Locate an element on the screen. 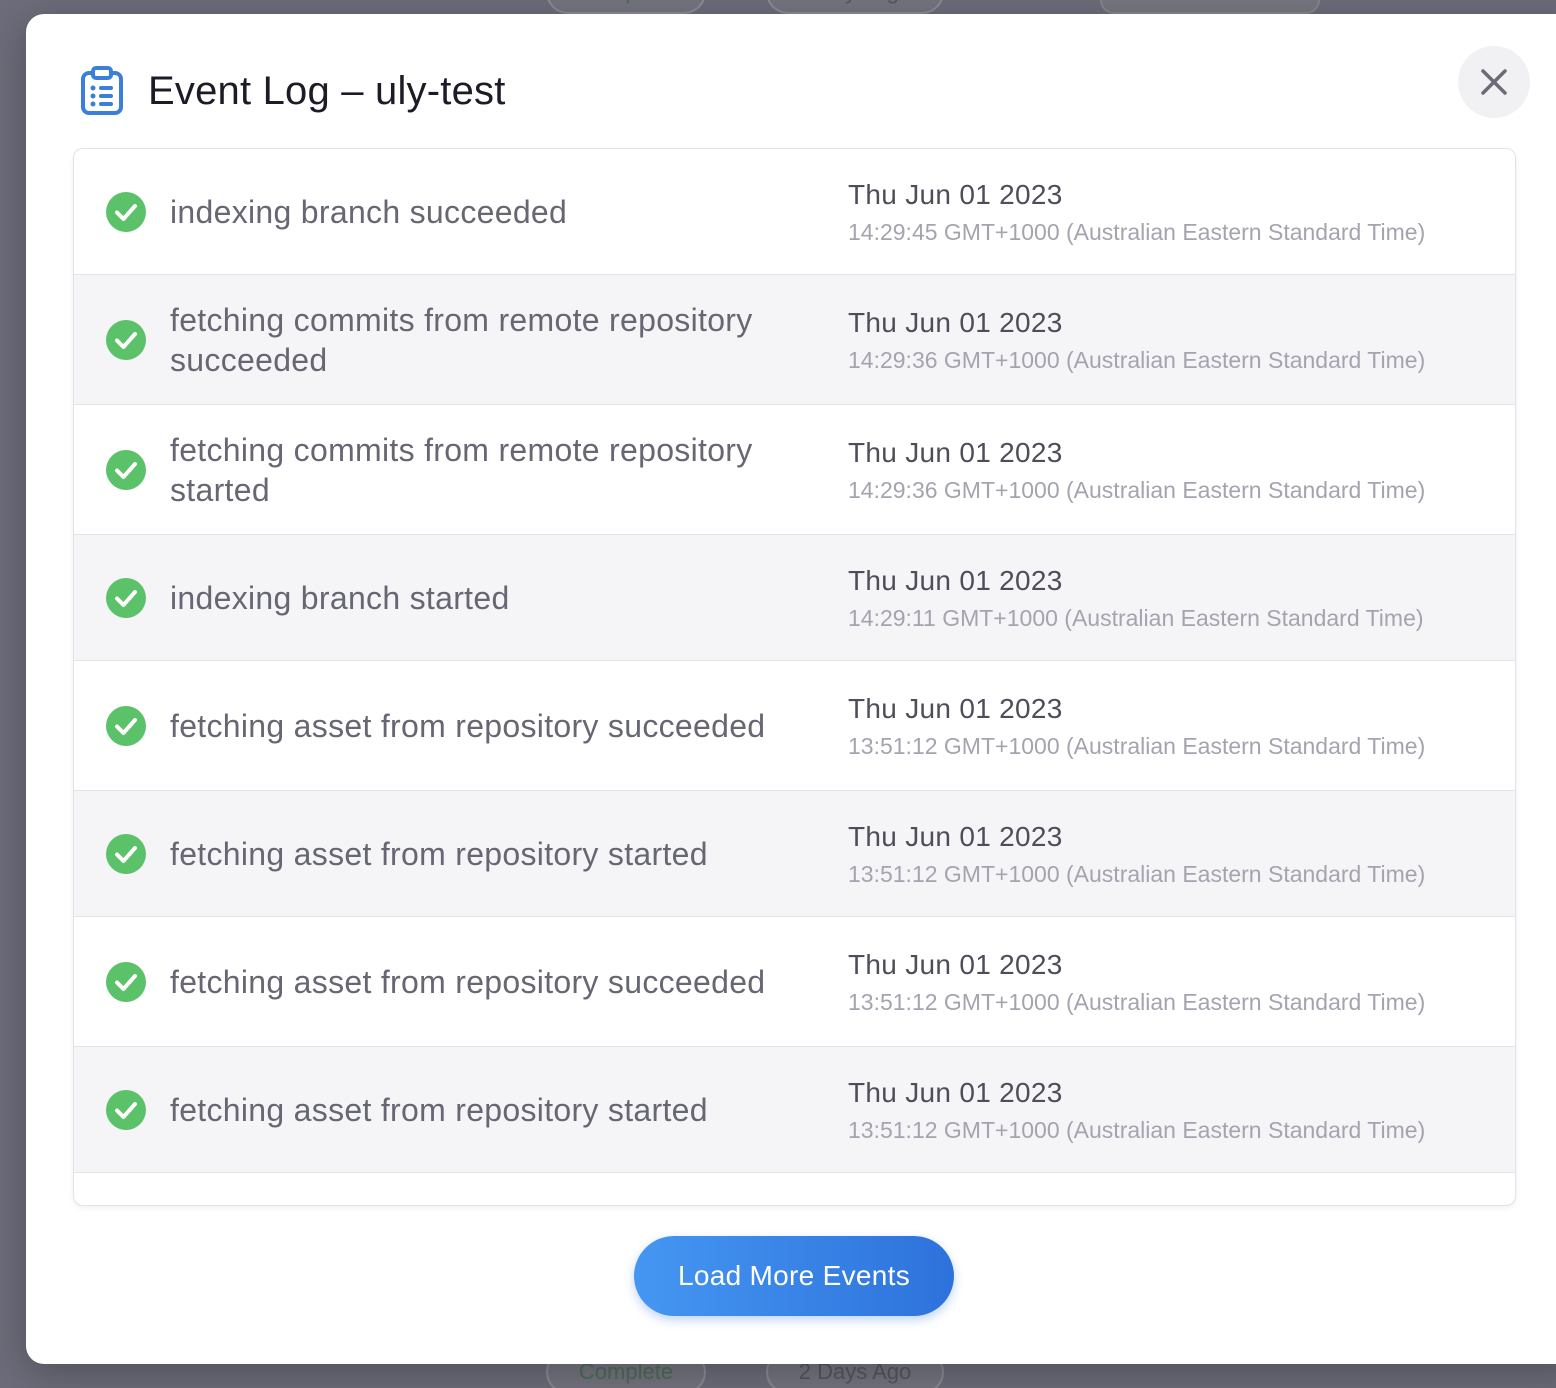  modal-title: Event Log – uly-test is located at coordinates (327, 90).